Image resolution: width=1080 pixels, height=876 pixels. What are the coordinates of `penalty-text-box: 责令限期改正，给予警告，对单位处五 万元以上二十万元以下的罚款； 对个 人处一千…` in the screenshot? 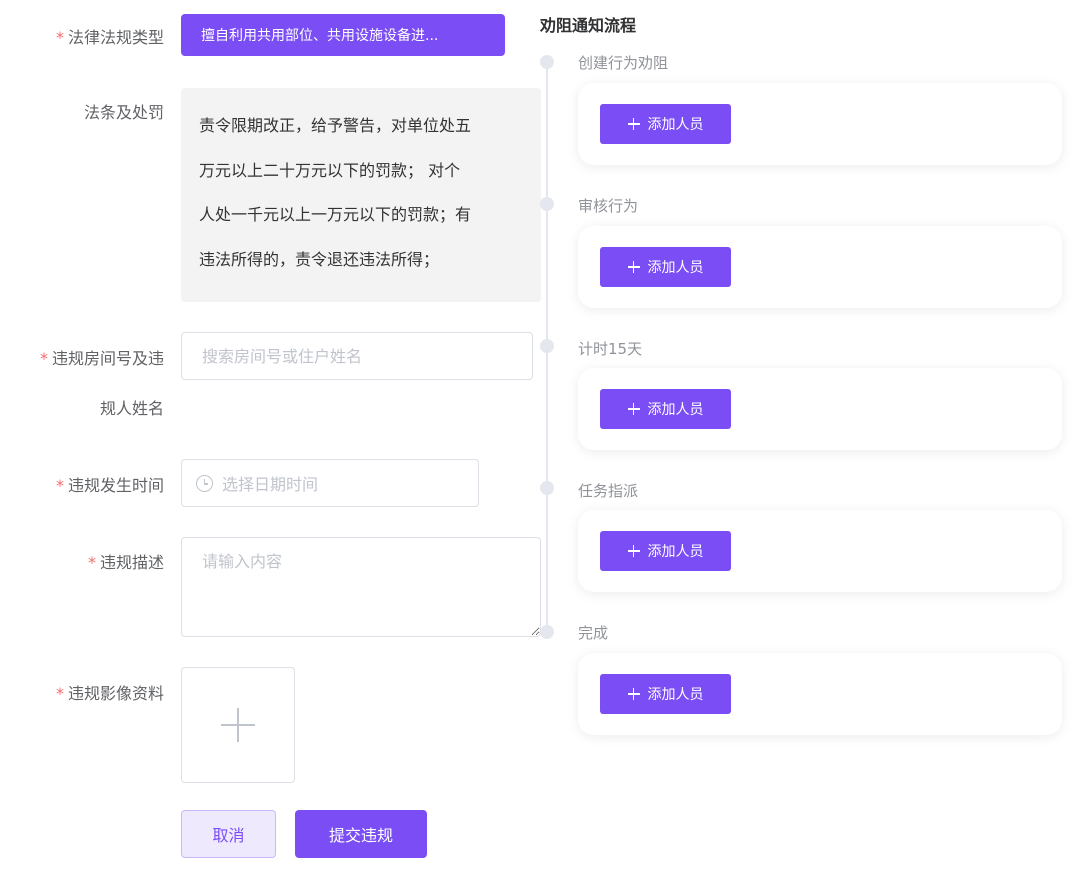 It's located at (361, 195).